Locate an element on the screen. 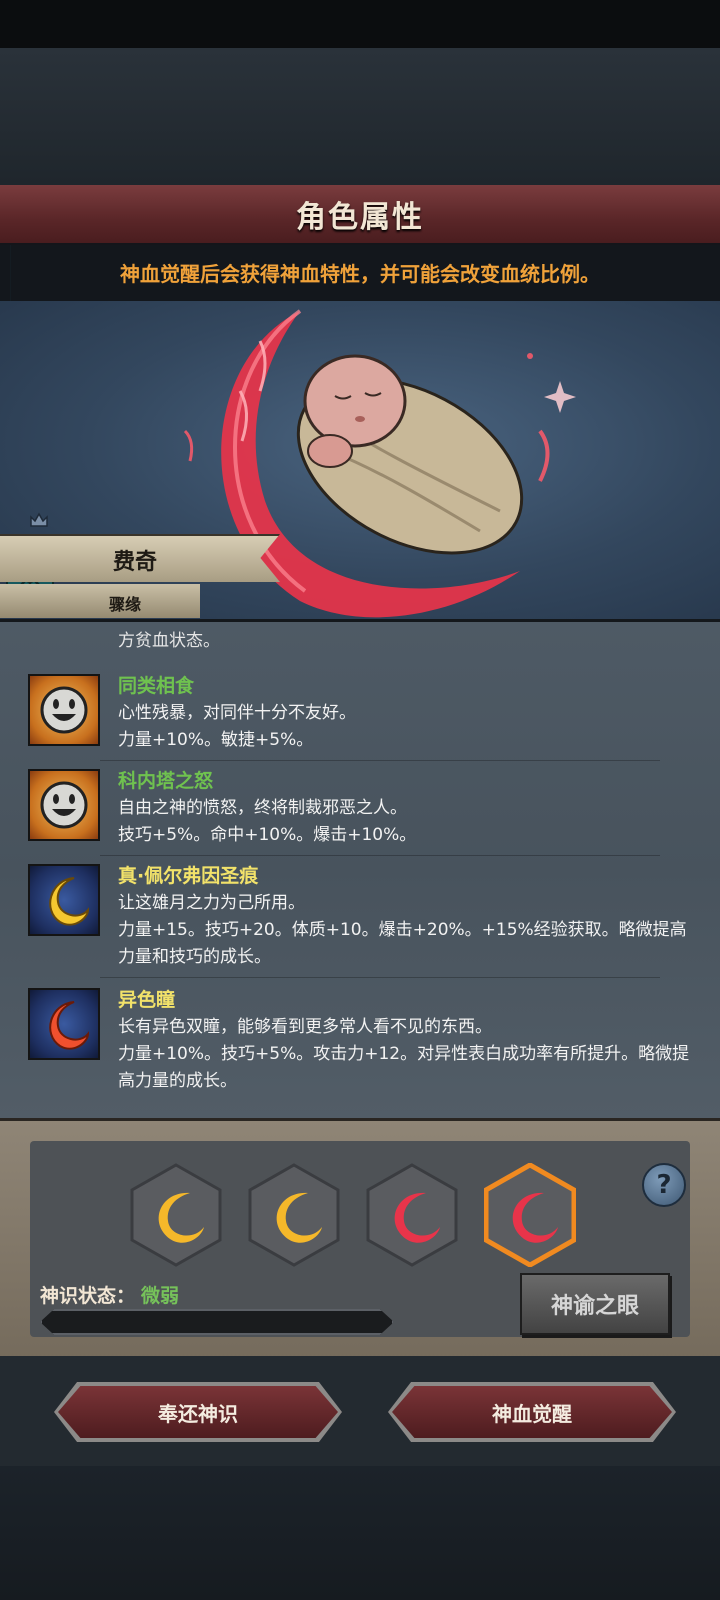 This screenshot has height=1600, width=720. notice-bar: 神血觉醒后会获得神血特性，并可能会改变血统比例。 is located at coordinates (360, 272).